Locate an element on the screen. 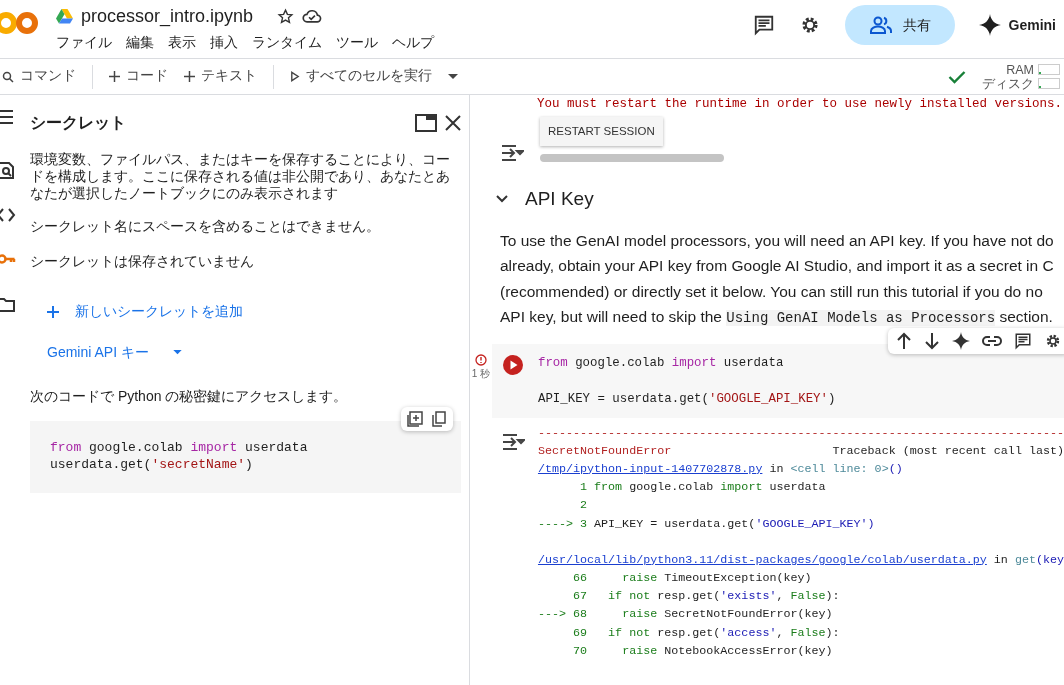  output-line: 70 raise NotebookAccessError(key) is located at coordinates (703, 651).